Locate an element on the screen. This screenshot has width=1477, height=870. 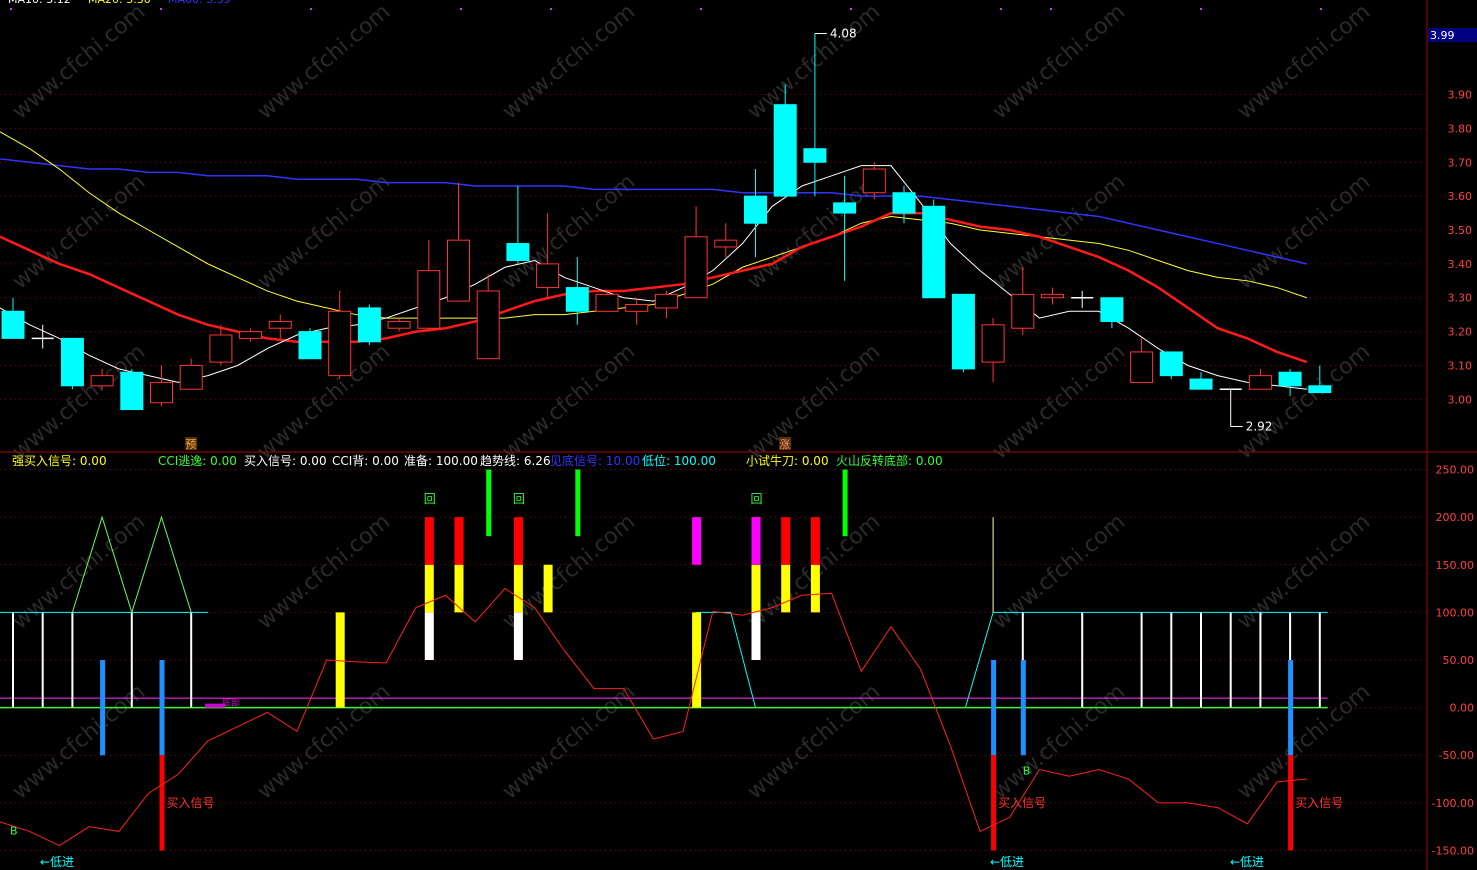
indicator-legend-item: CCI背: 0.00 is located at coordinates (365, 461).